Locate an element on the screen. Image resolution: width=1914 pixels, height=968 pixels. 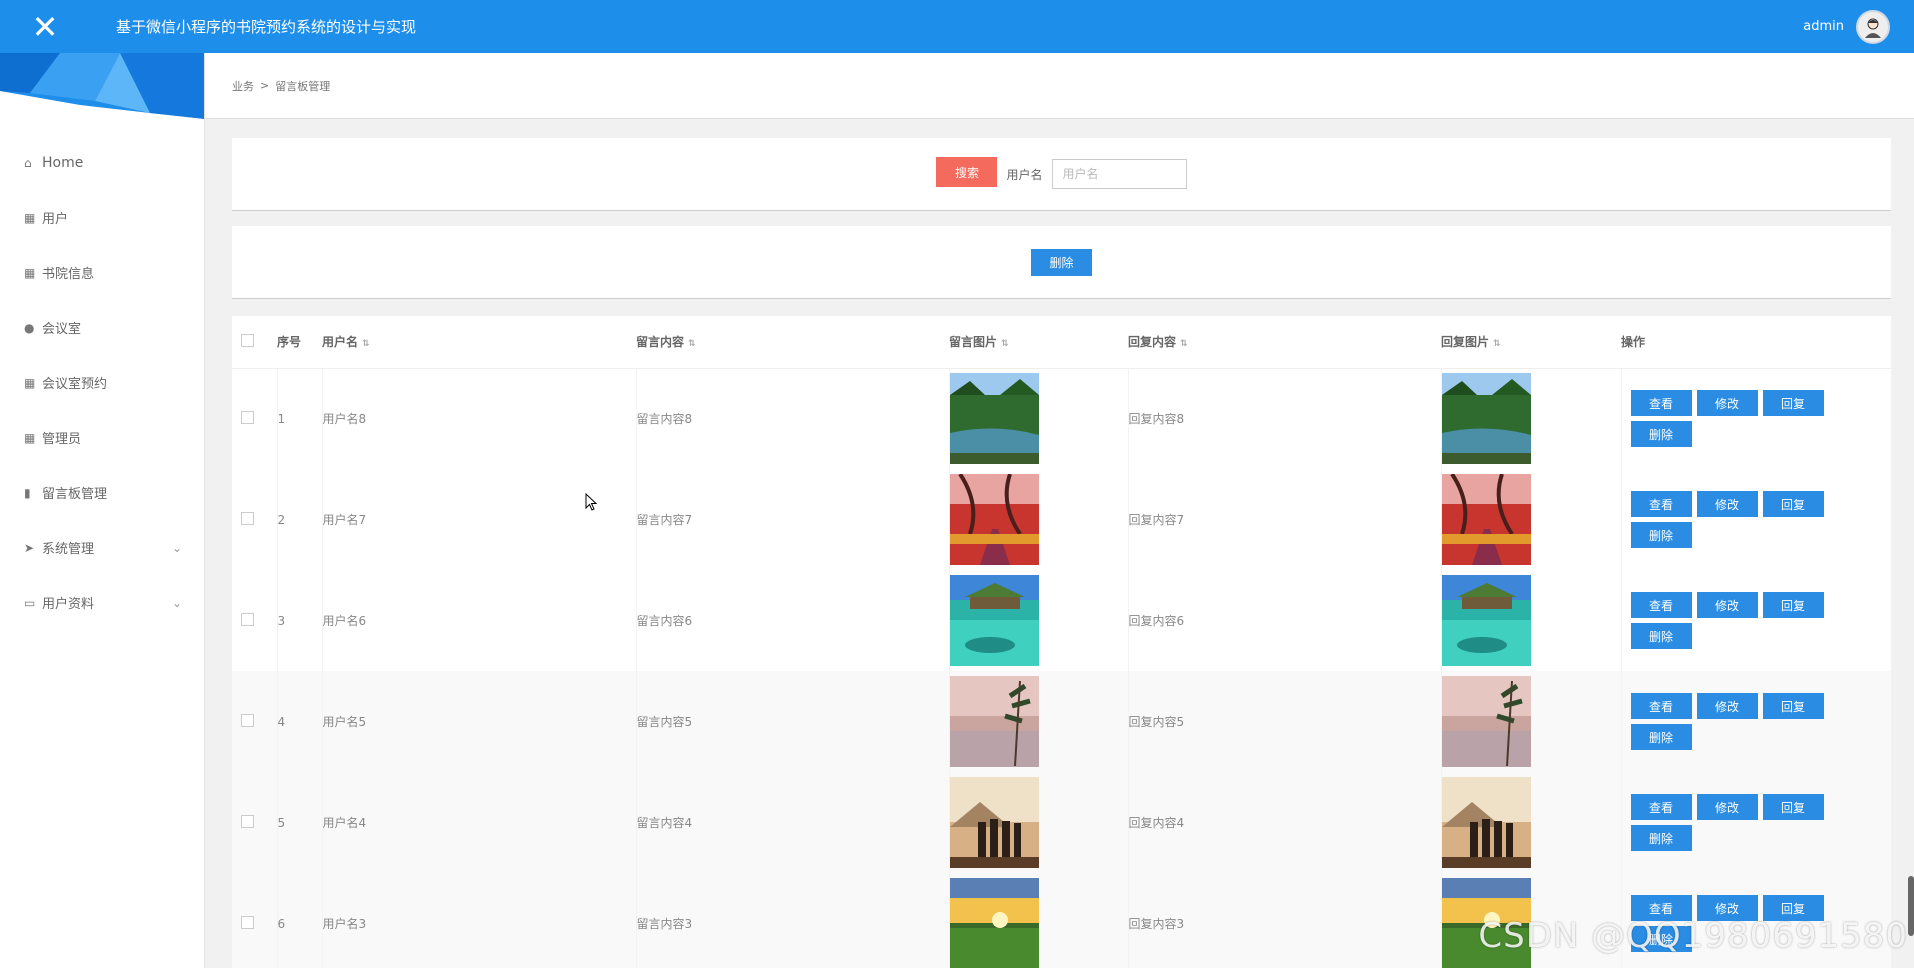
cell-index: 5 is located at coordinates (300, 822).